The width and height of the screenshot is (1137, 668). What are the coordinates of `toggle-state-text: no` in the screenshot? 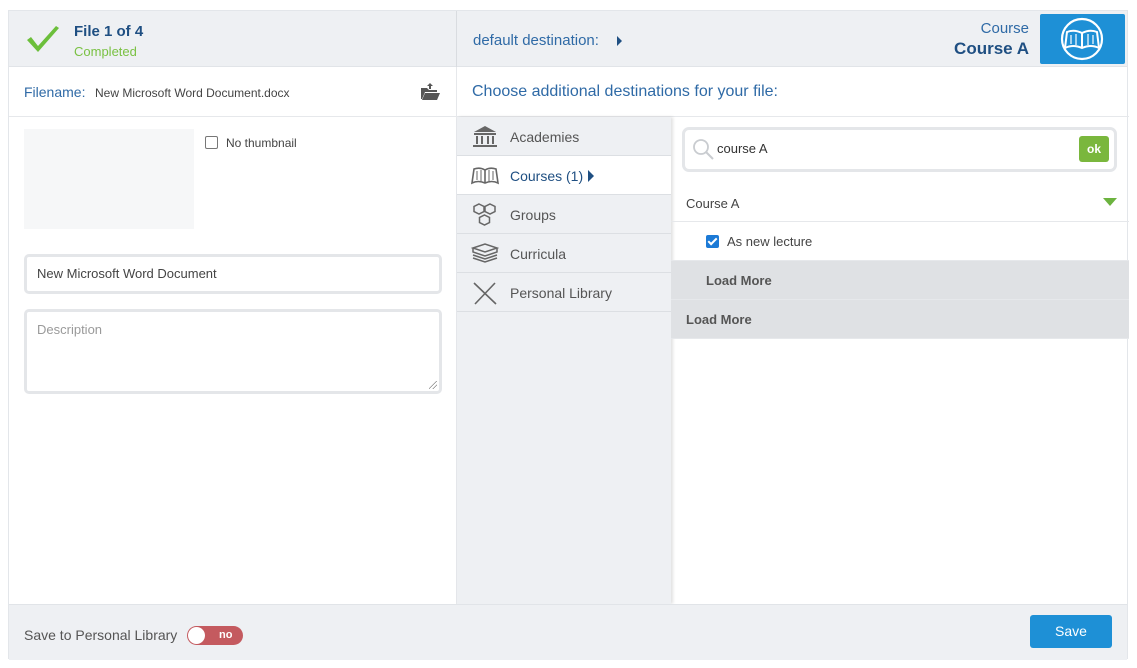 It's located at (226, 635).